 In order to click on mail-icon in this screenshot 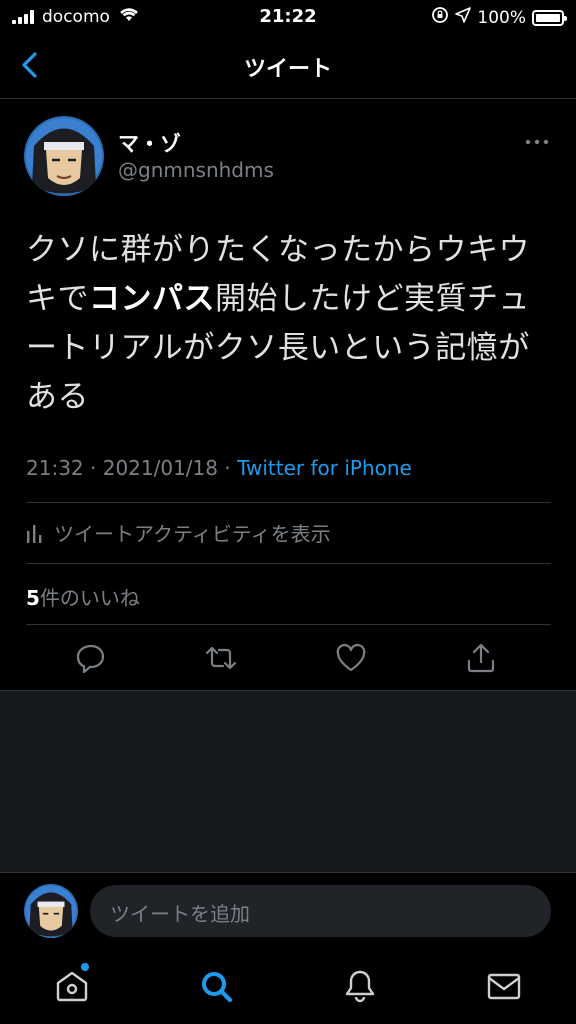, I will do `click(504, 986)`.